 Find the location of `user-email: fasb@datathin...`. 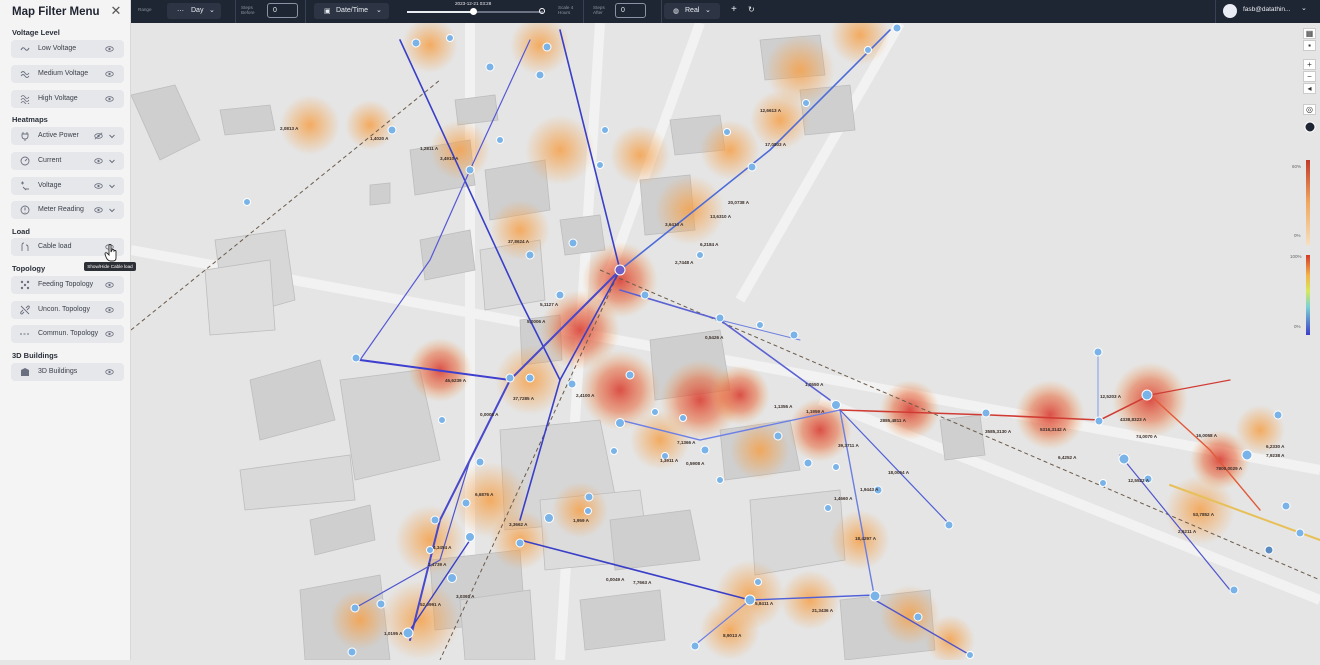

user-email: fasb@datathin... is located at coordinates (1266, 9).